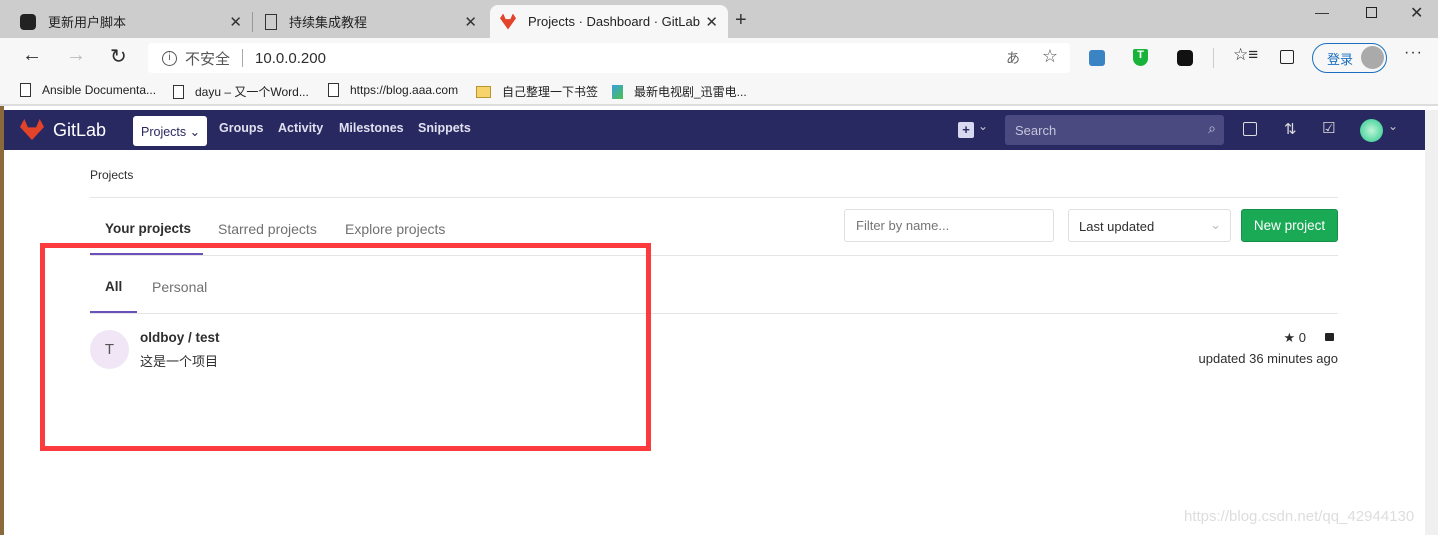  Describe the element at coordinates (2, 320) in the screenshot. I see `desktop-edge` at that location.